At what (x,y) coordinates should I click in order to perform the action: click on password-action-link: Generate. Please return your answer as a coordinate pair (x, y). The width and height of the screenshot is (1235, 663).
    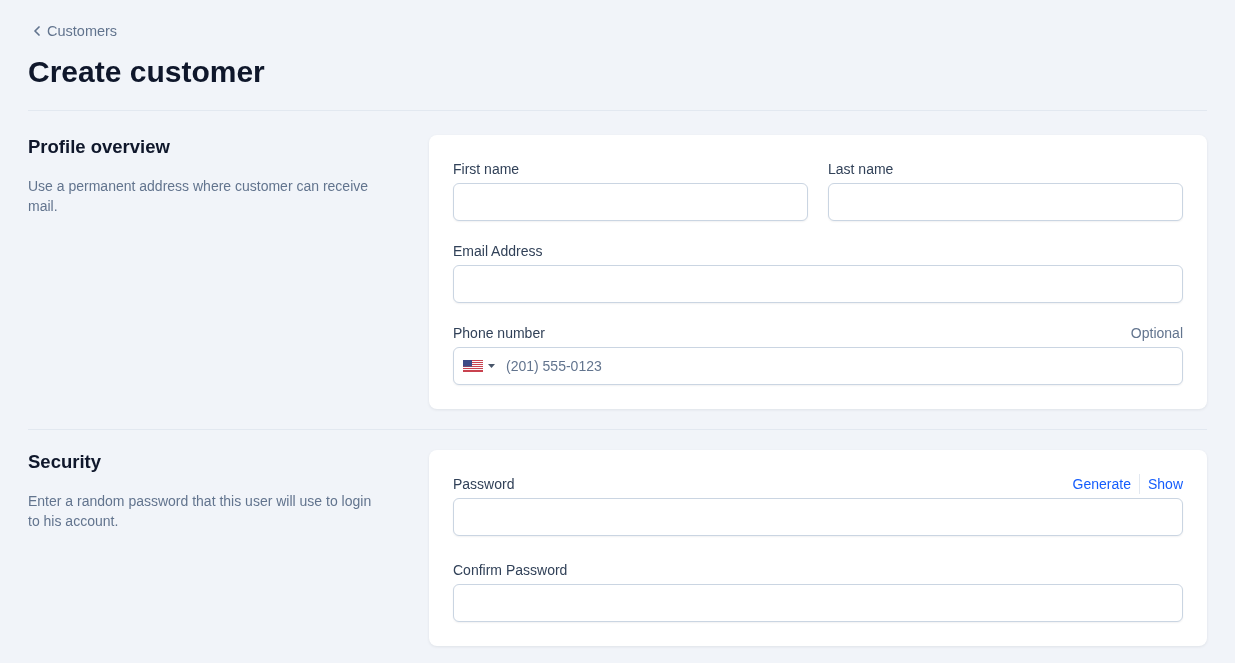
    Looking at the image, I should click on (1101, 484).